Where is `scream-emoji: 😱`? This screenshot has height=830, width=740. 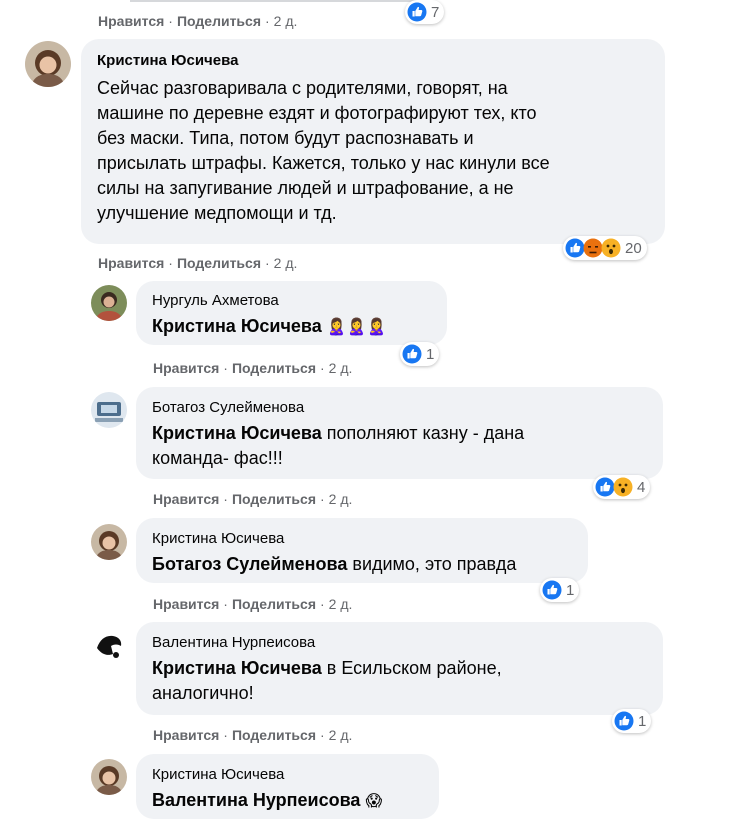
scream-emoji: 😱 is located at coordinates (374, 801).